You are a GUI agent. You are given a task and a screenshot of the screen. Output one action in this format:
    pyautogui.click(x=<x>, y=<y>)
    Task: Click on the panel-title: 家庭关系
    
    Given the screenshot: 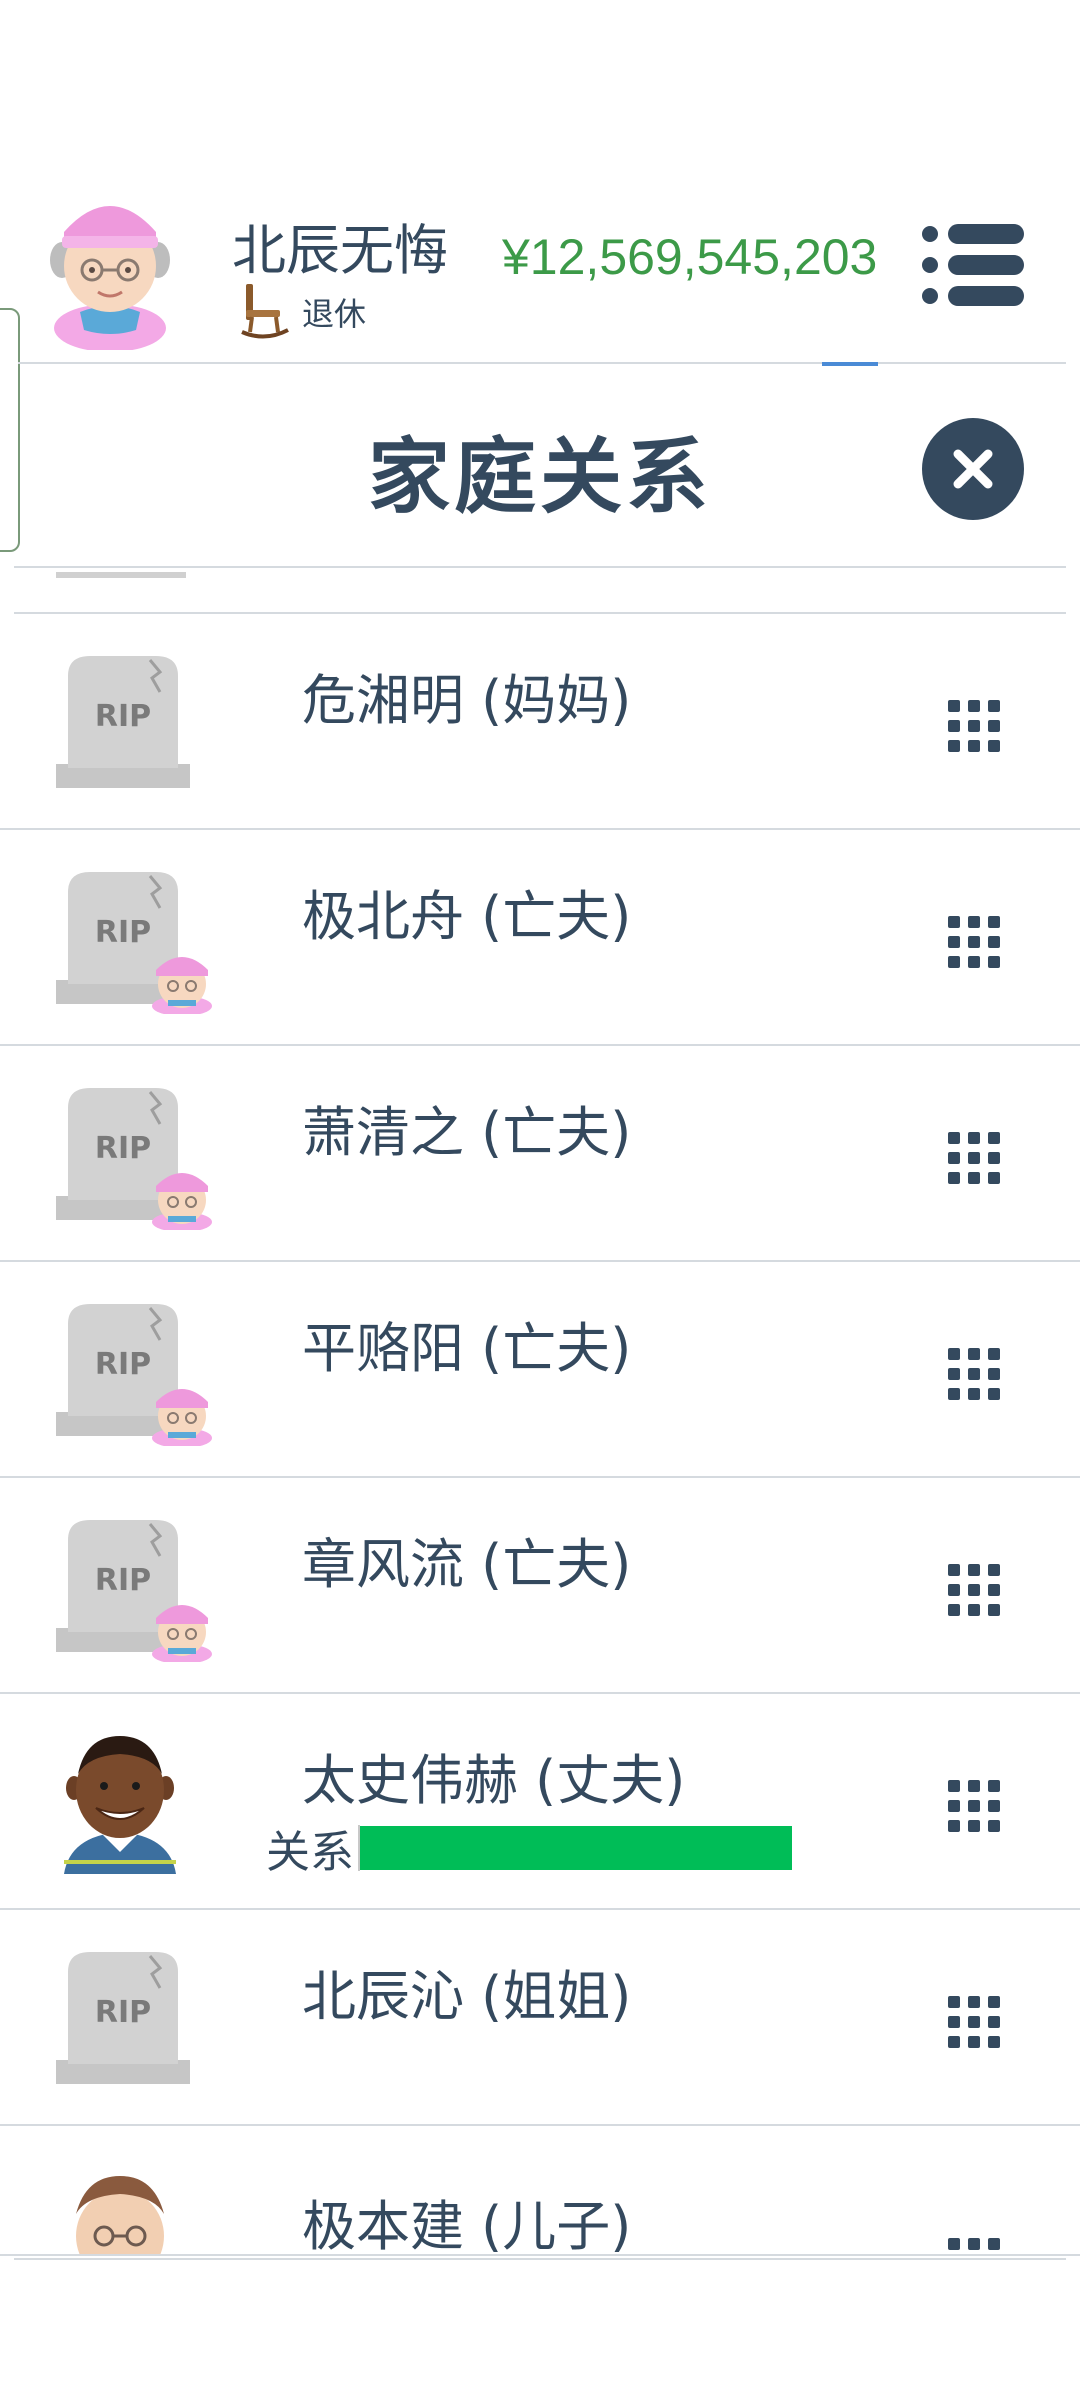 What is the action you would take?
    pyautogui.click(x=539, y=477)
    